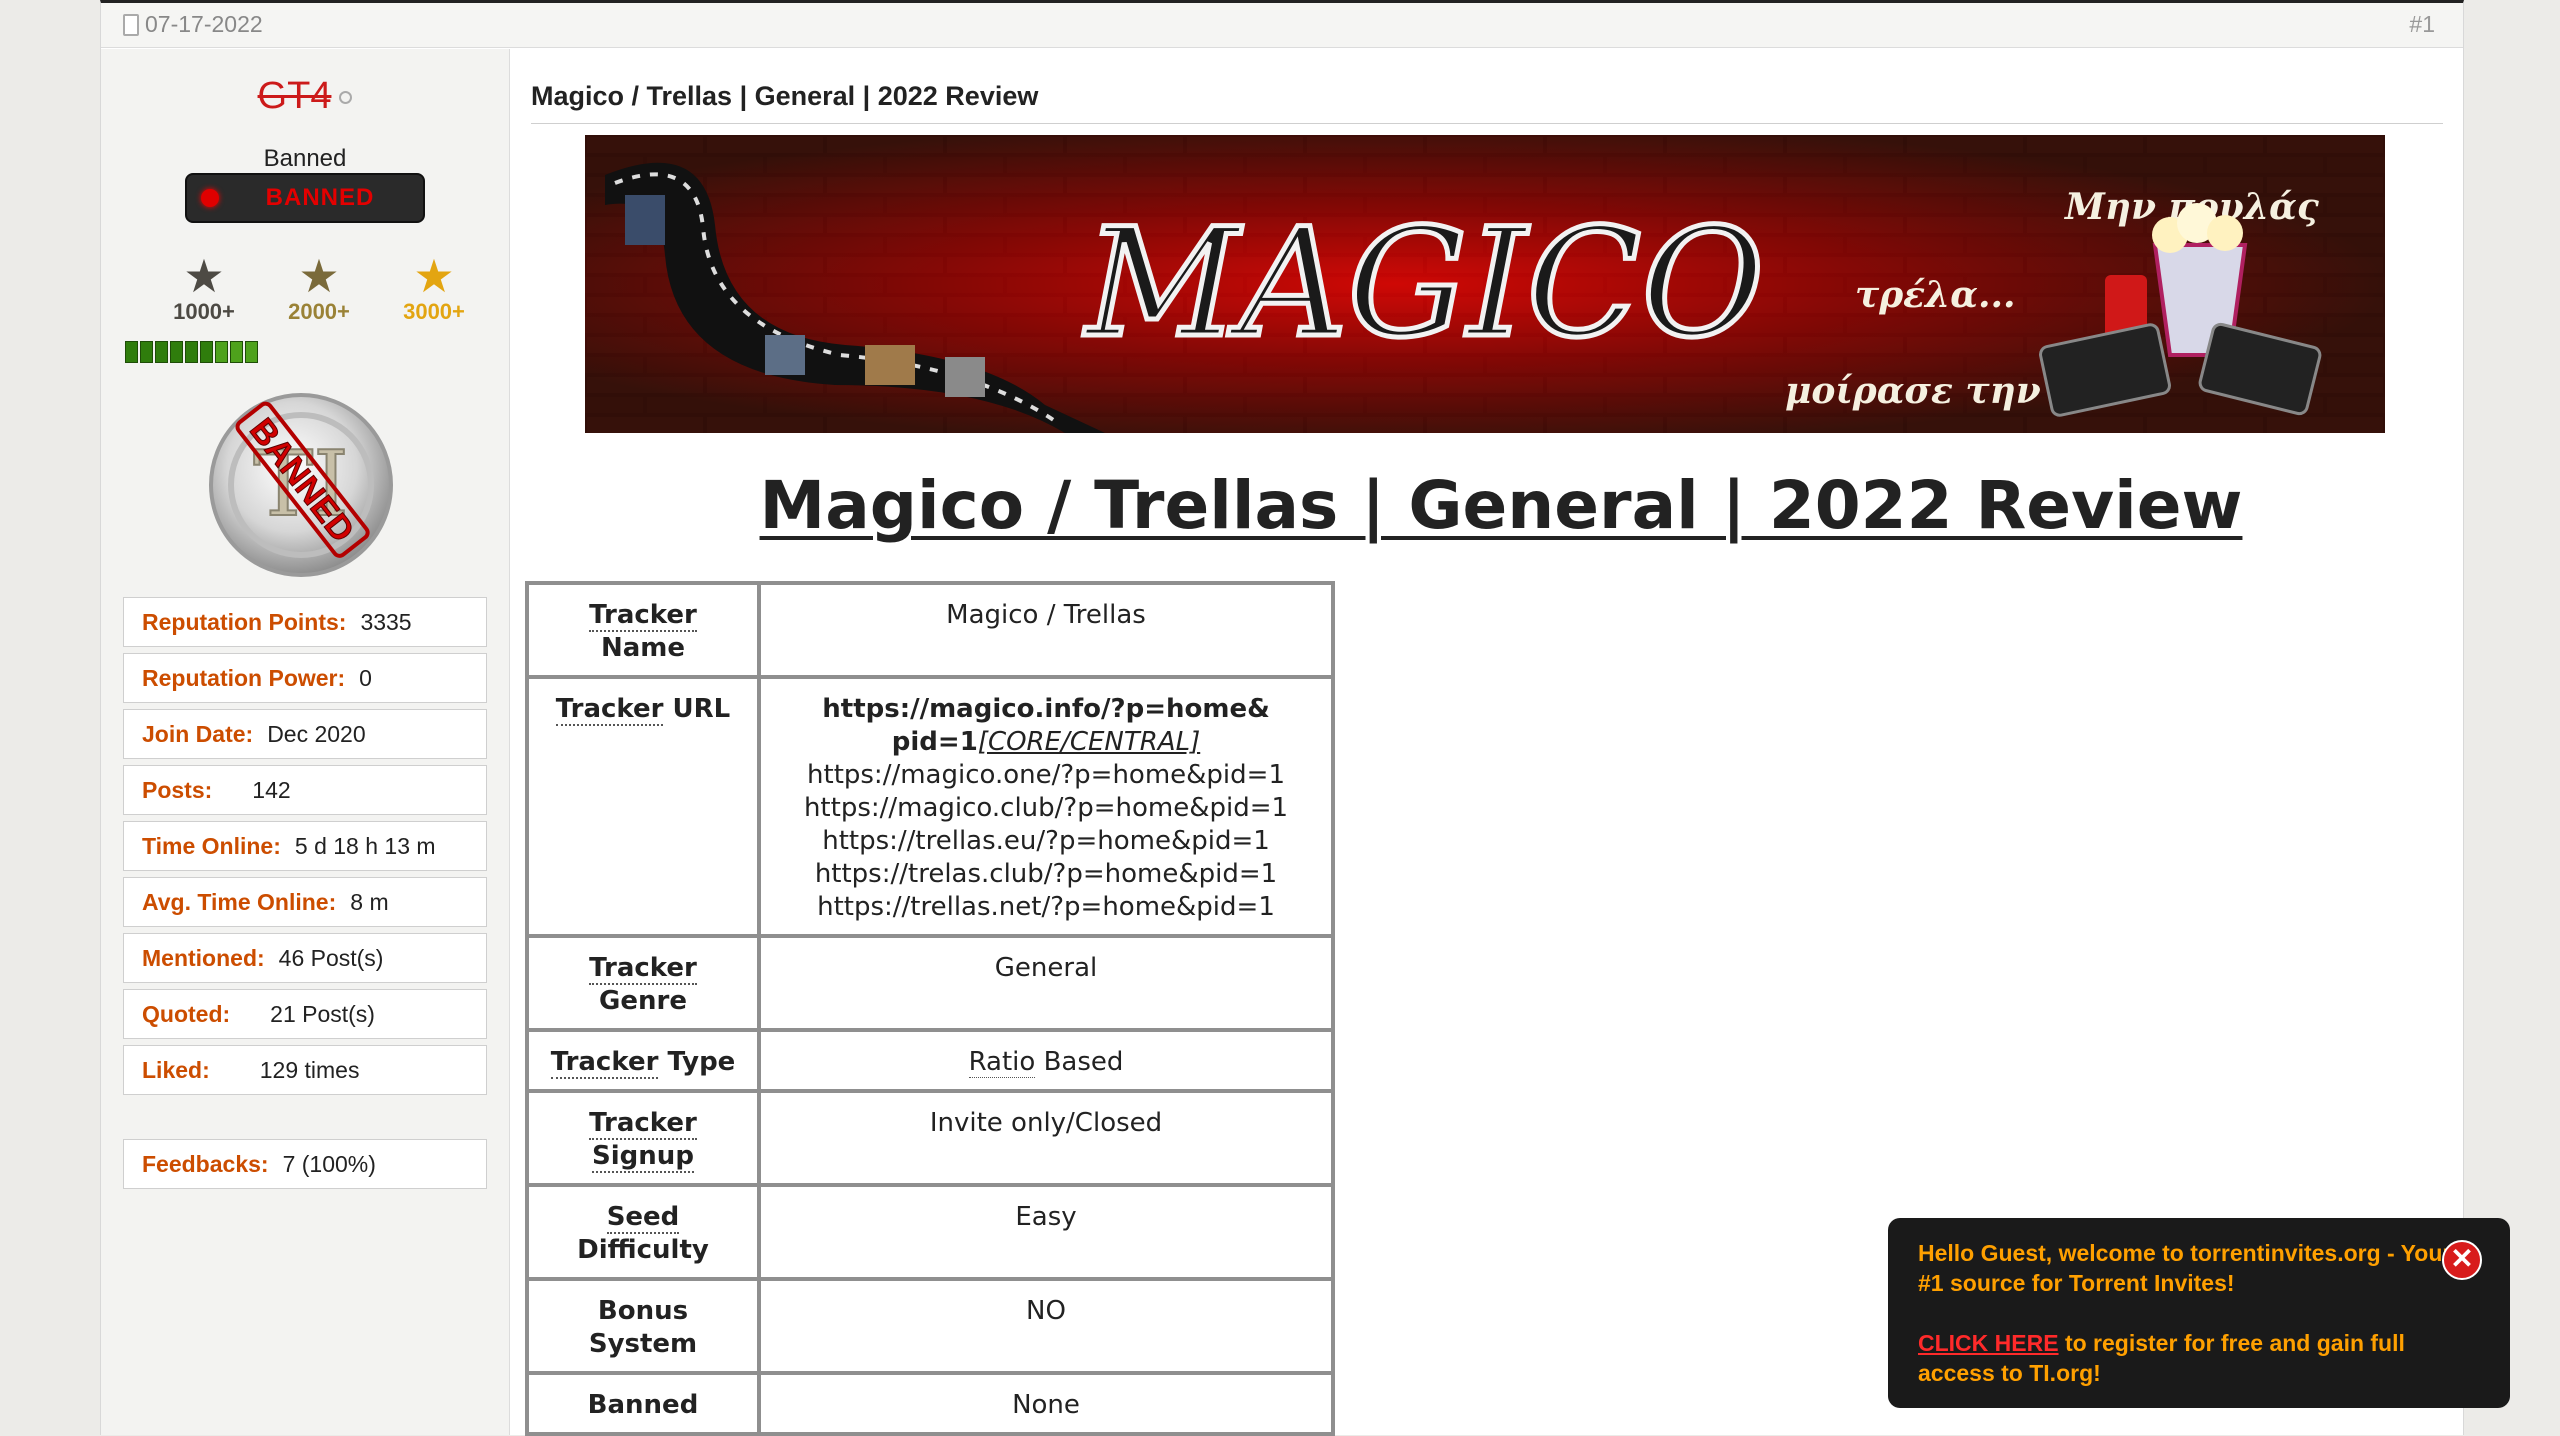  What do you see at coordinates (1046, 907) in the screenshot?
I see `alt-url: https://trellas.net/?p=home&pid=1` at bounding box center [1046, 907].